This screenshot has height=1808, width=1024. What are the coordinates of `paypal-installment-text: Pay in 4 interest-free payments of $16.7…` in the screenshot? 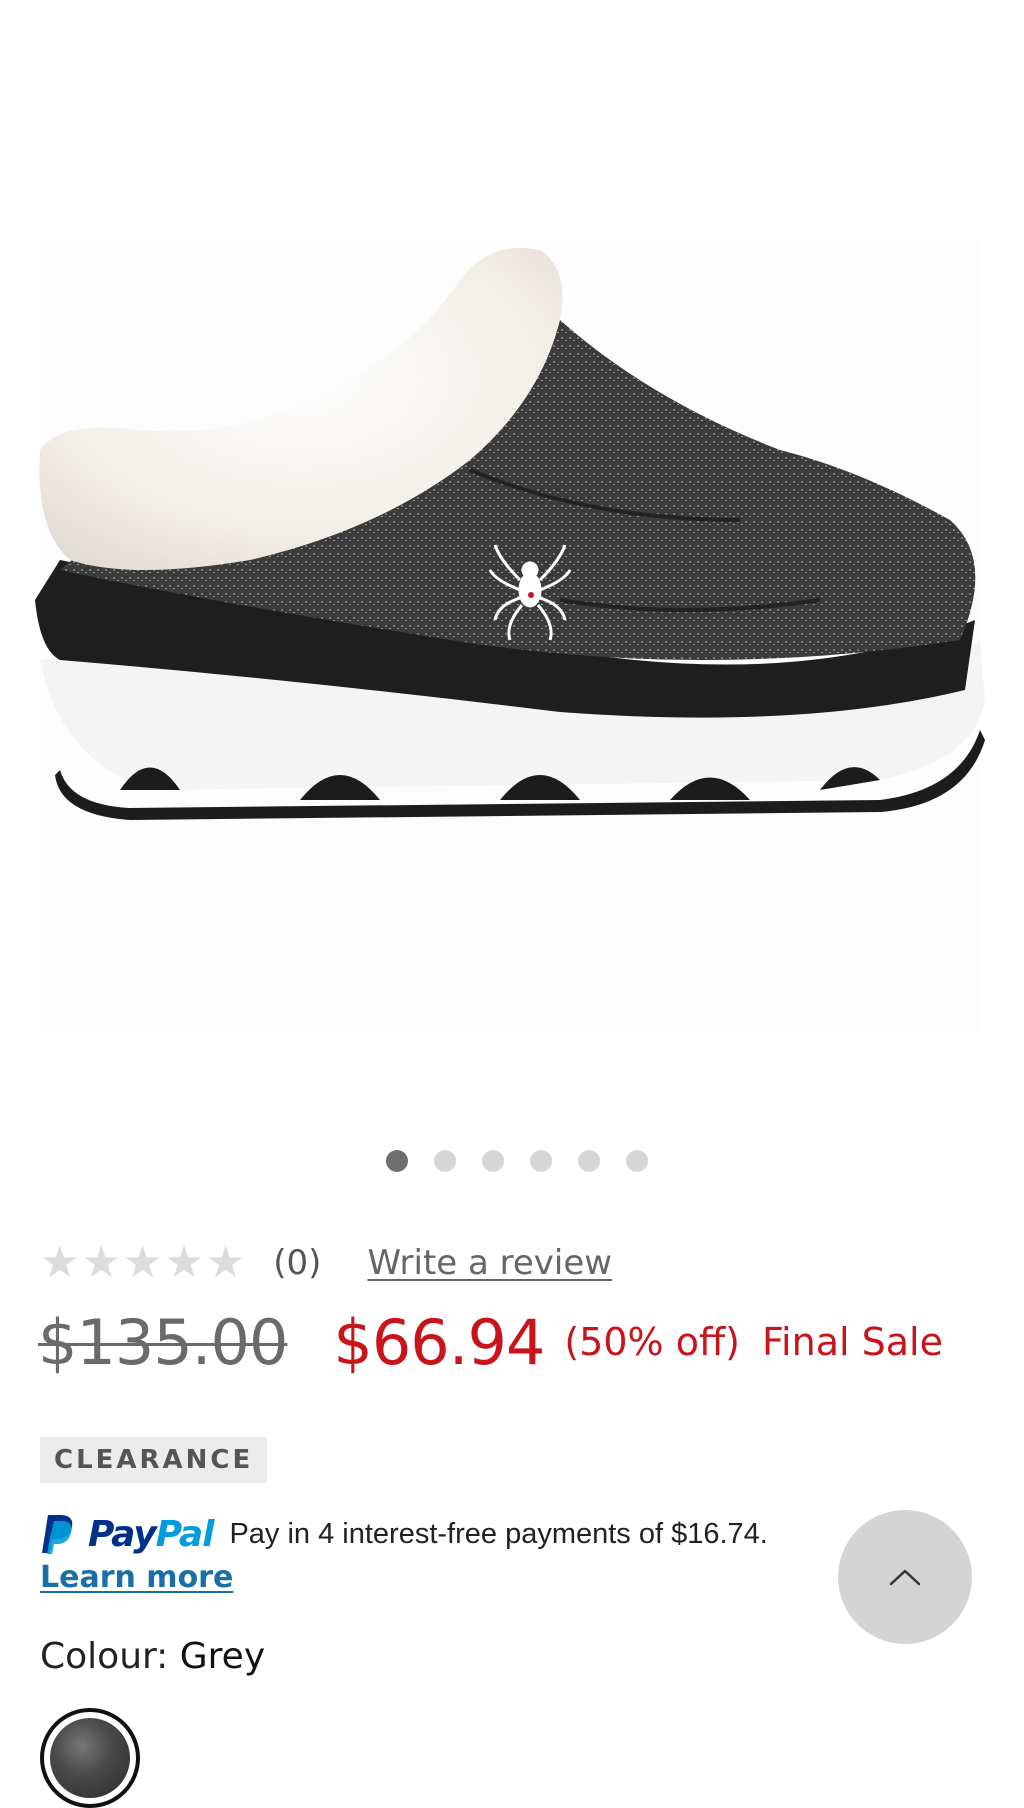 It's located at (498, 1533).